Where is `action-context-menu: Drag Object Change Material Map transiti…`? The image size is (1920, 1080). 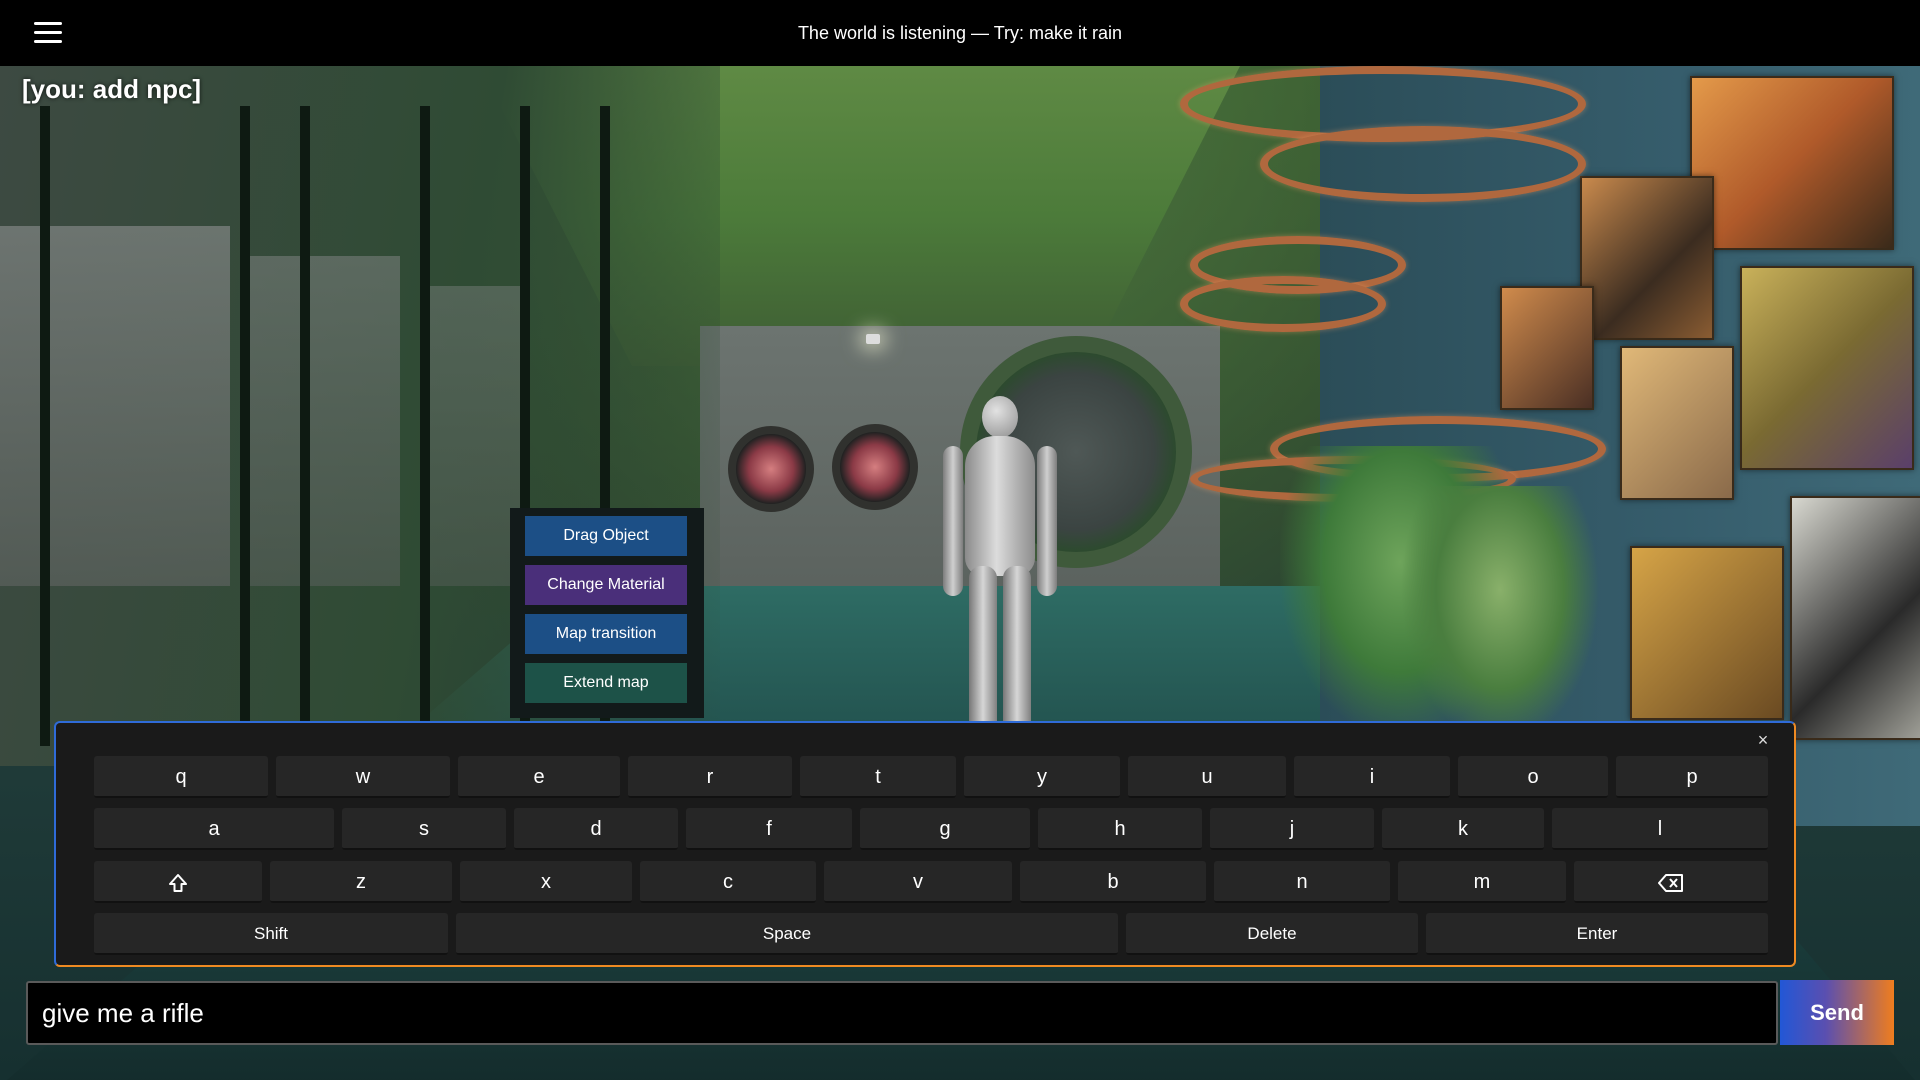 action-context-menu: Drag Object Change Material Map transiti… is located at coordinates (607, 613).